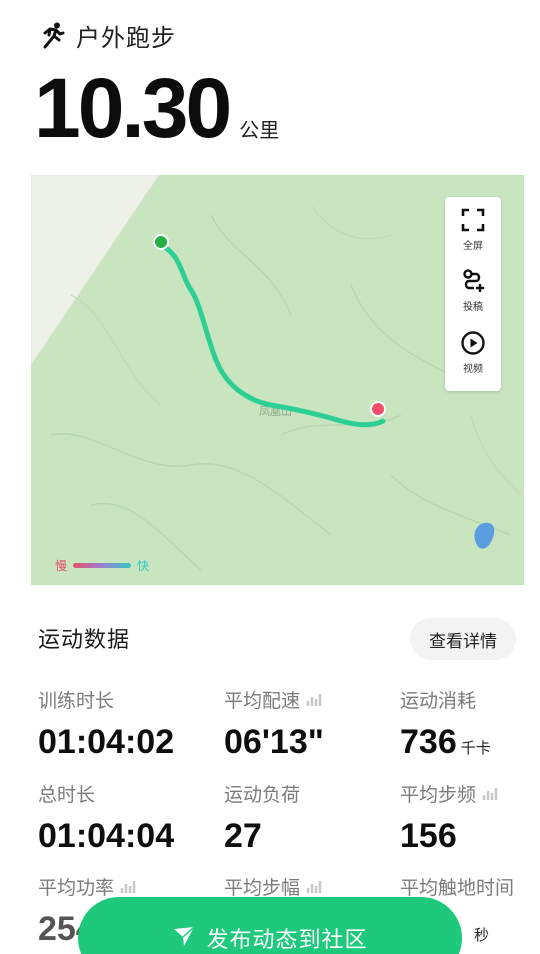 This screenshot has height=954, width=540. I want to click on stat-value: 27, so click(243, 836).